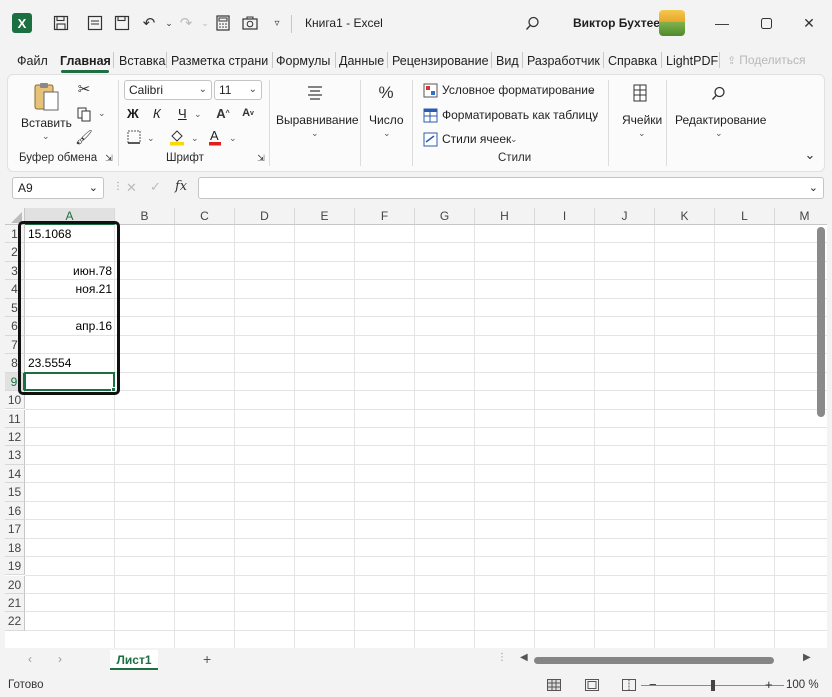 The height and width of the screenshot is (697, 832). Describe the element at coordinates (315, 133) in the screenshot. I see `alignment-dropdown-icon: ⌄` at that location.